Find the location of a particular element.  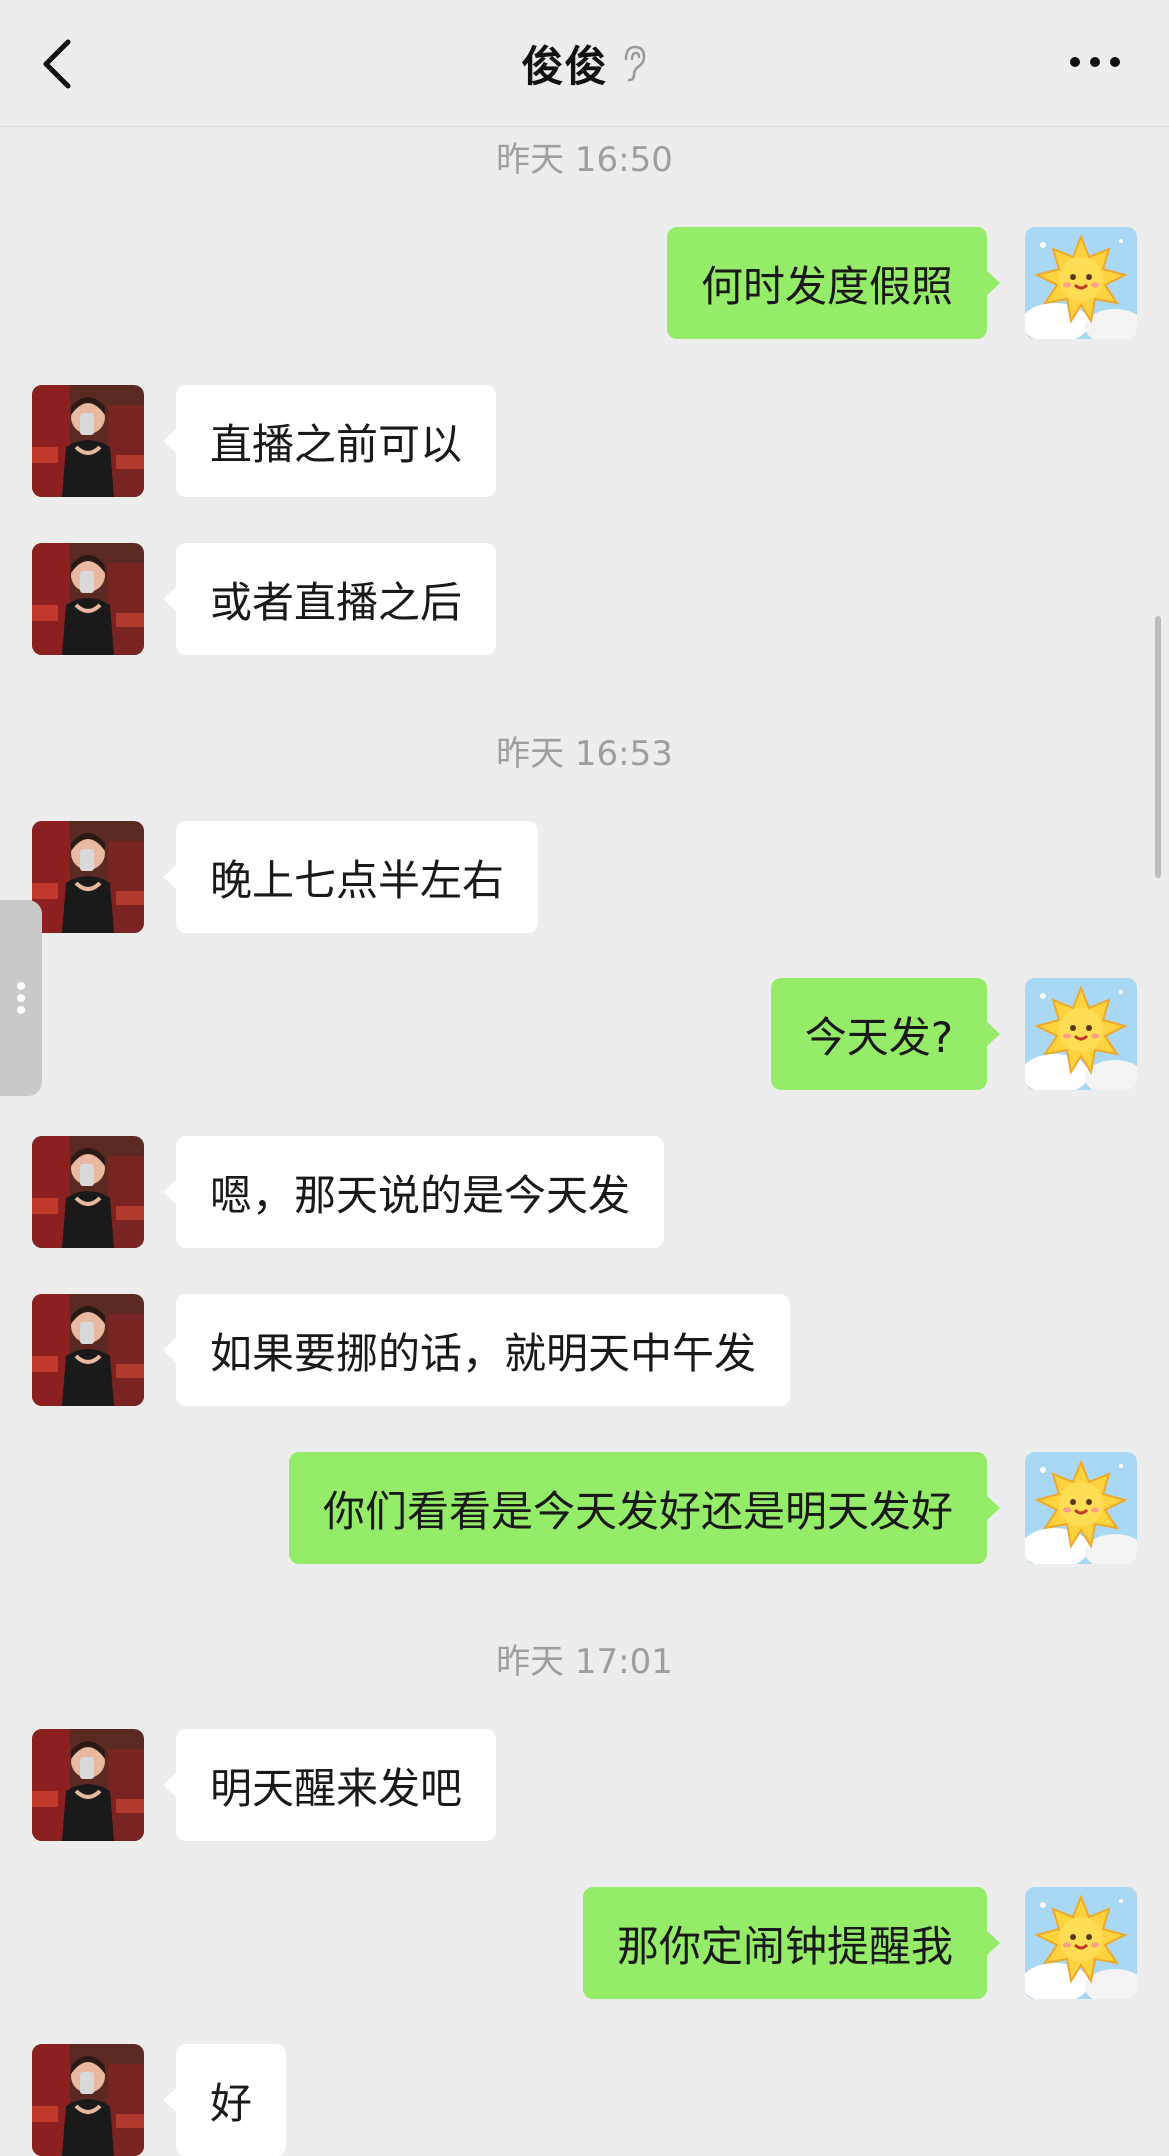

message-bubble-outgoing: 那你定闹钟提醒我 is located at coordinates (791, 1943).